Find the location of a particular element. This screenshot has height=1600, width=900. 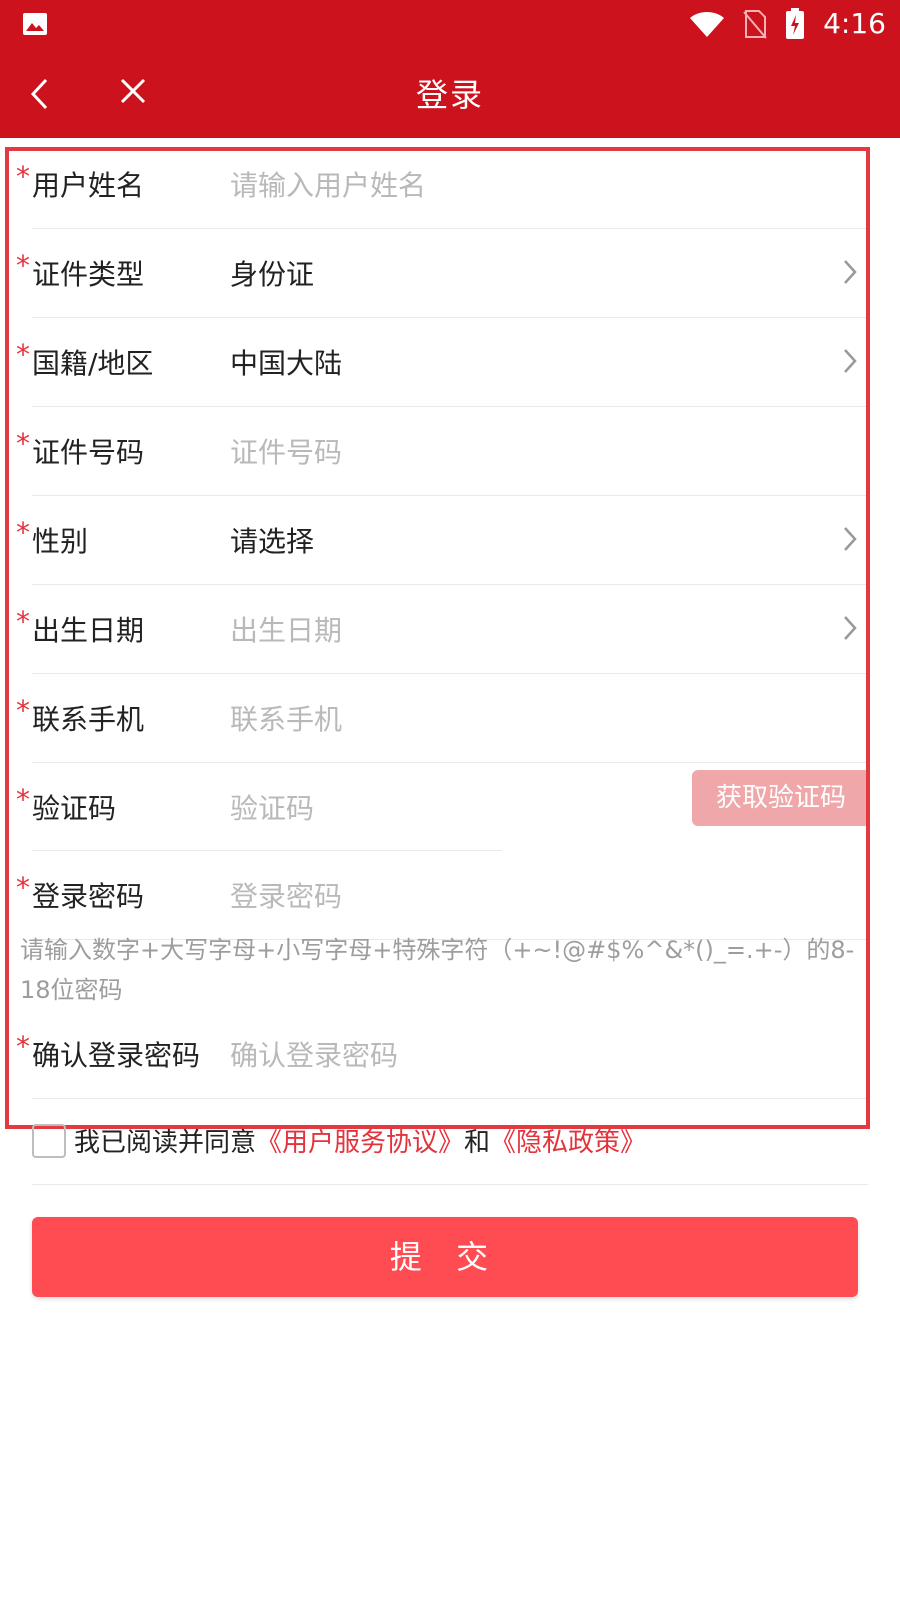

status-bar: 4:16 is located at coordinates (450, 24).